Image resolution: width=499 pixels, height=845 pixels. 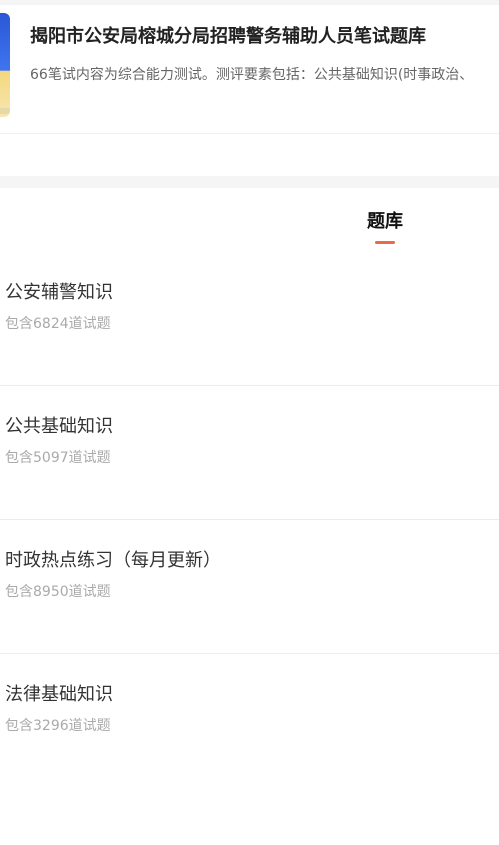 I want to click on bank-name: 公安辅警知识, so click(x=59, y=292).